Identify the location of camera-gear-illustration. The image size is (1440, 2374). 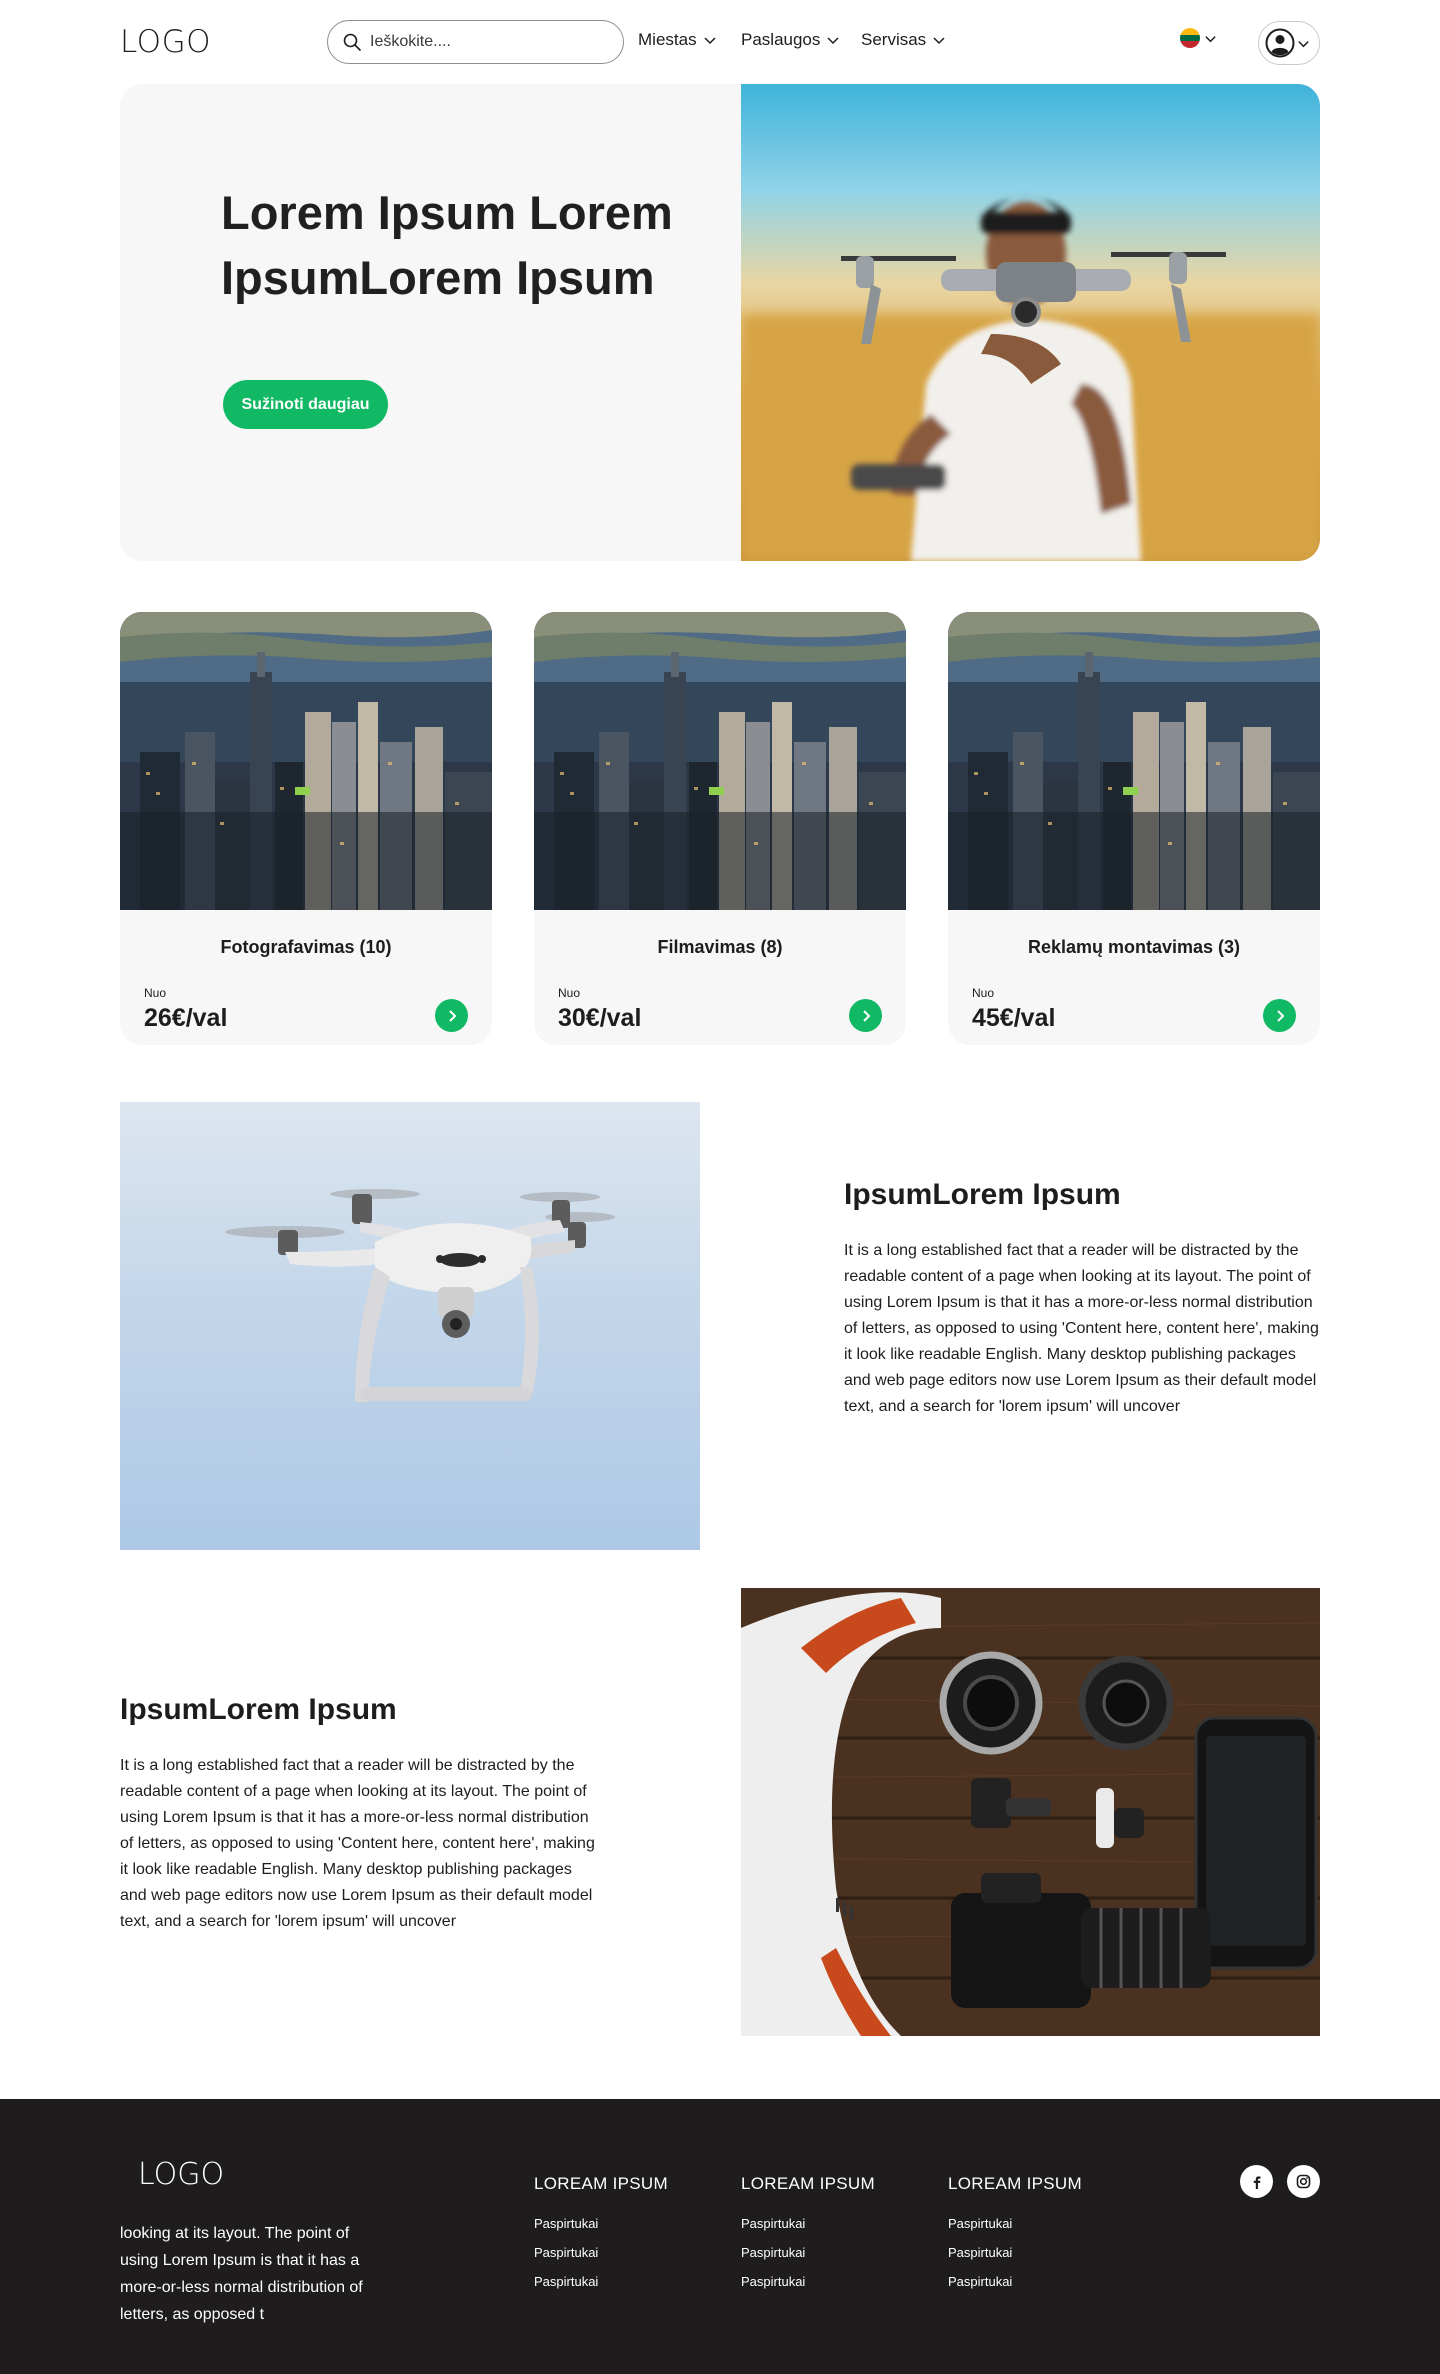
(1030, 1812).